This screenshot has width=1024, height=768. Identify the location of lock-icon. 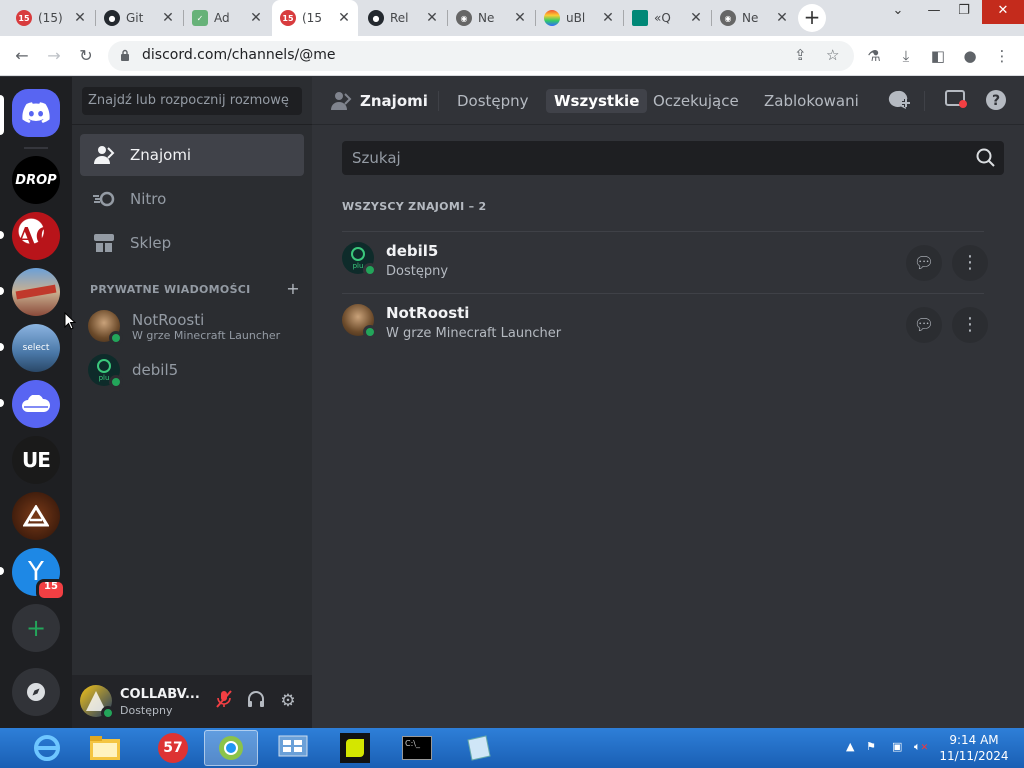
(125, 55).